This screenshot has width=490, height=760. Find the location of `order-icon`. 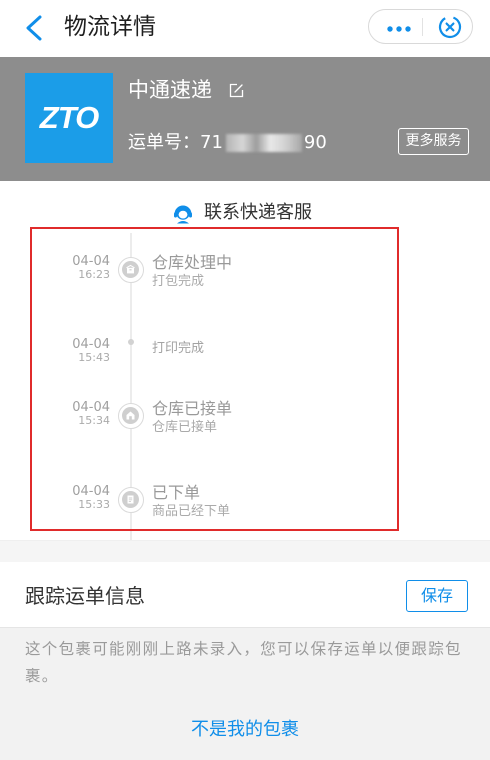

order-icon is located at coordinates (130, 499).